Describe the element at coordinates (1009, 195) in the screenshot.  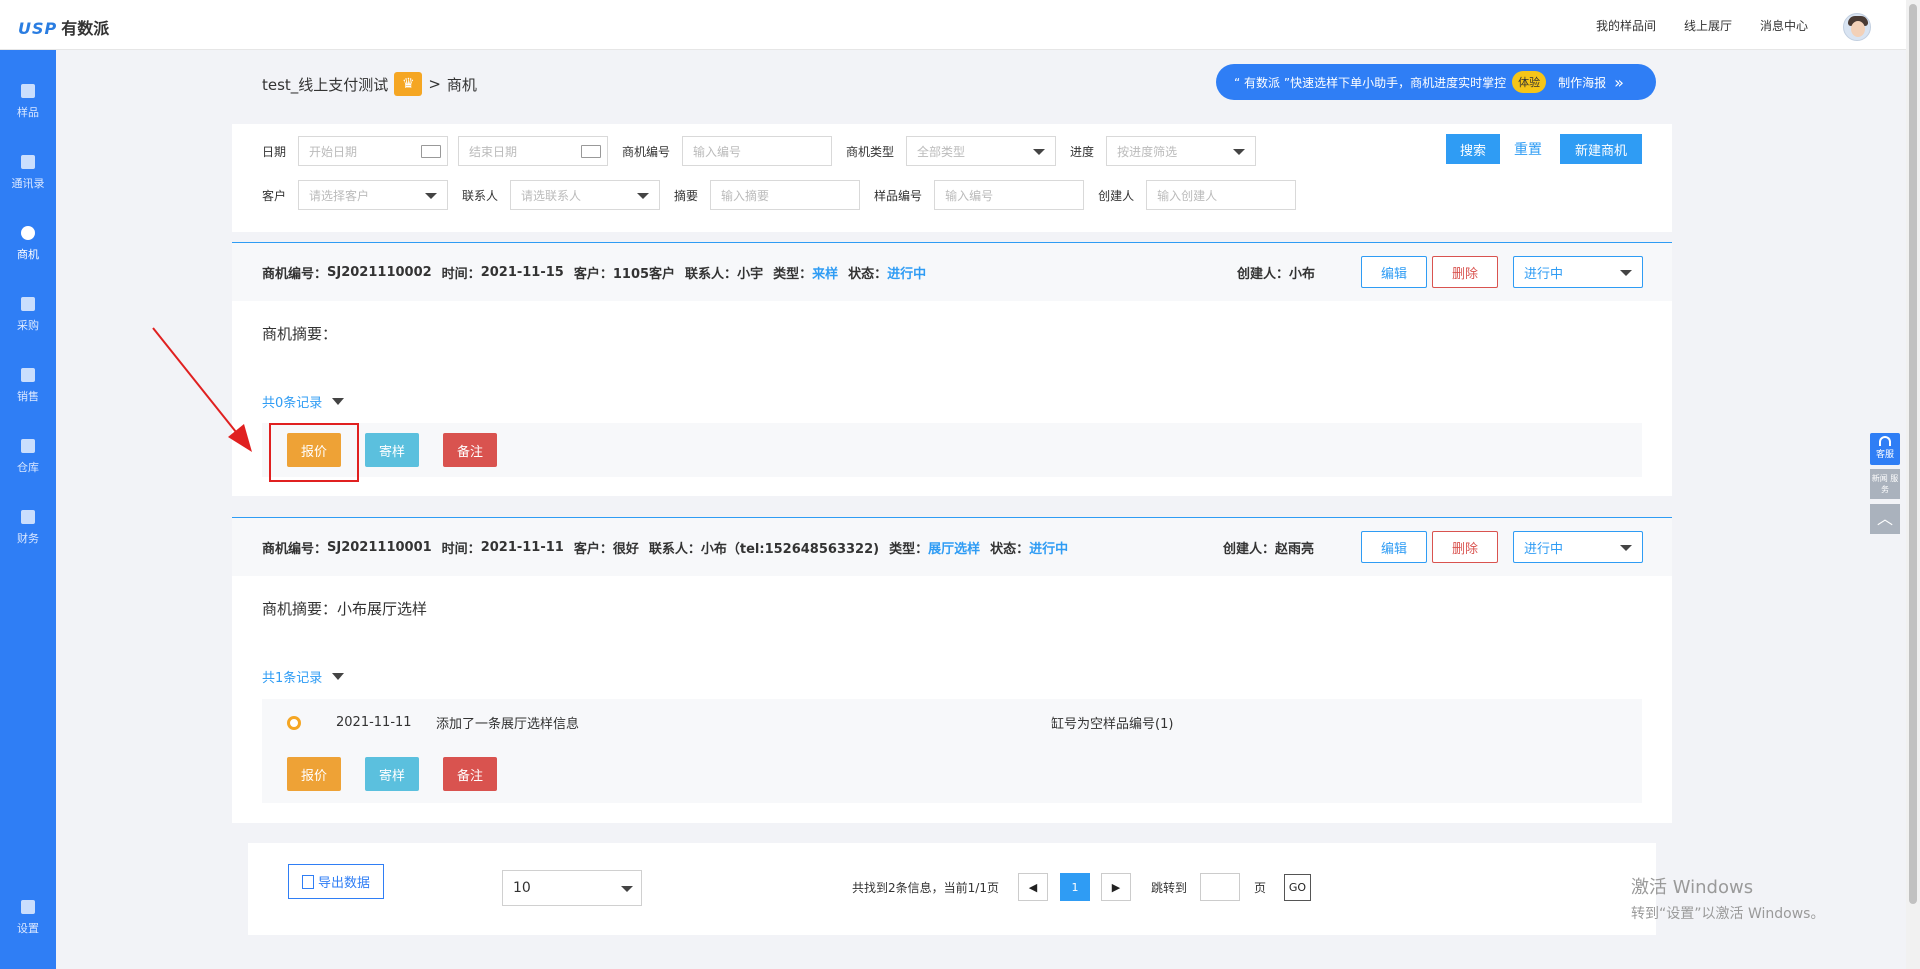
I see `sample-code-input: 输入编号` at that location.